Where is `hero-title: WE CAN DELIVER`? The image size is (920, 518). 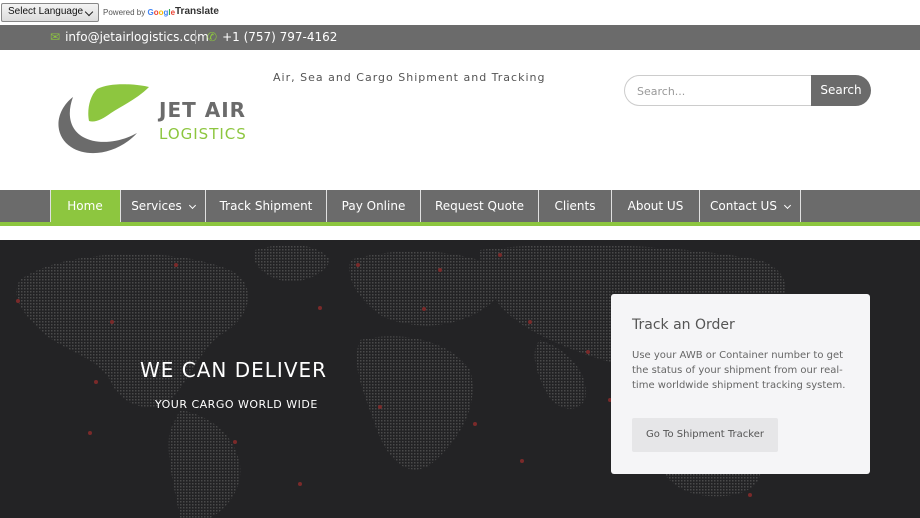 hero-title: WE CAN DELIVER is located at coordinates (234, 370).